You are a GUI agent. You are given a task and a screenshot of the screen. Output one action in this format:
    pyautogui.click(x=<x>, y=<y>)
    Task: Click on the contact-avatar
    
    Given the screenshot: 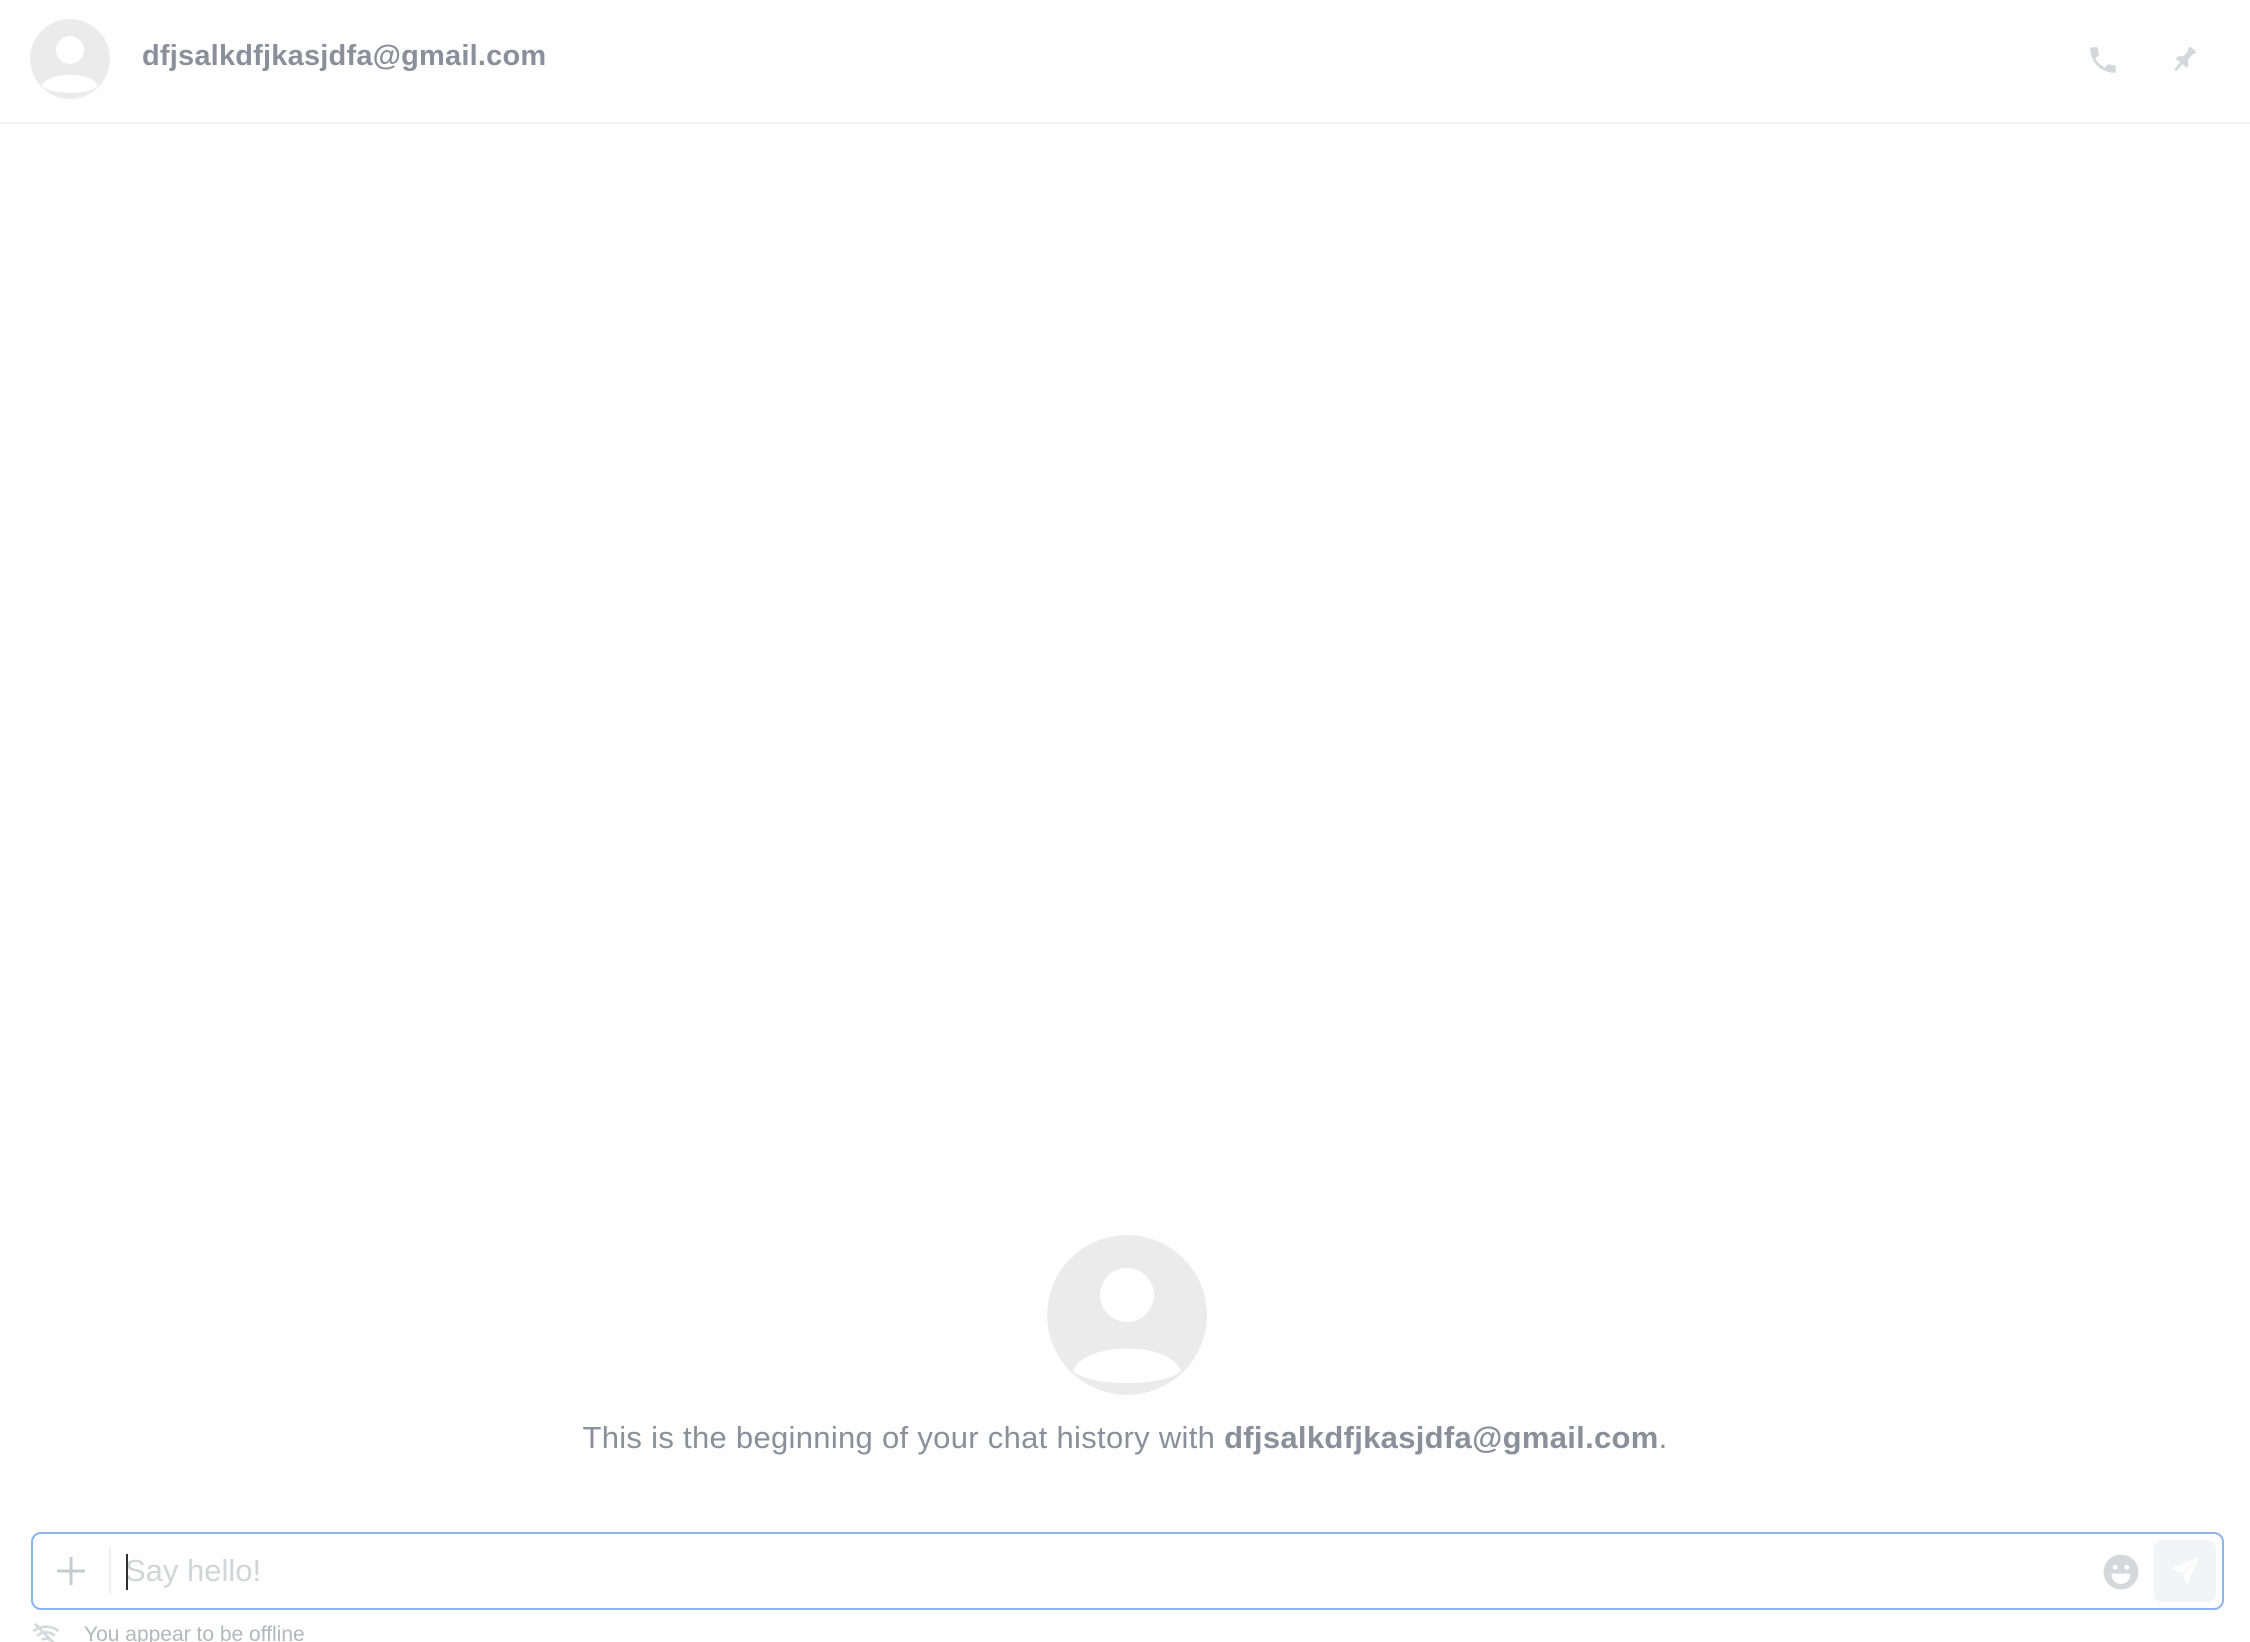 What is the action you would take?
    pyautogui.click(x=70, y=59)
    